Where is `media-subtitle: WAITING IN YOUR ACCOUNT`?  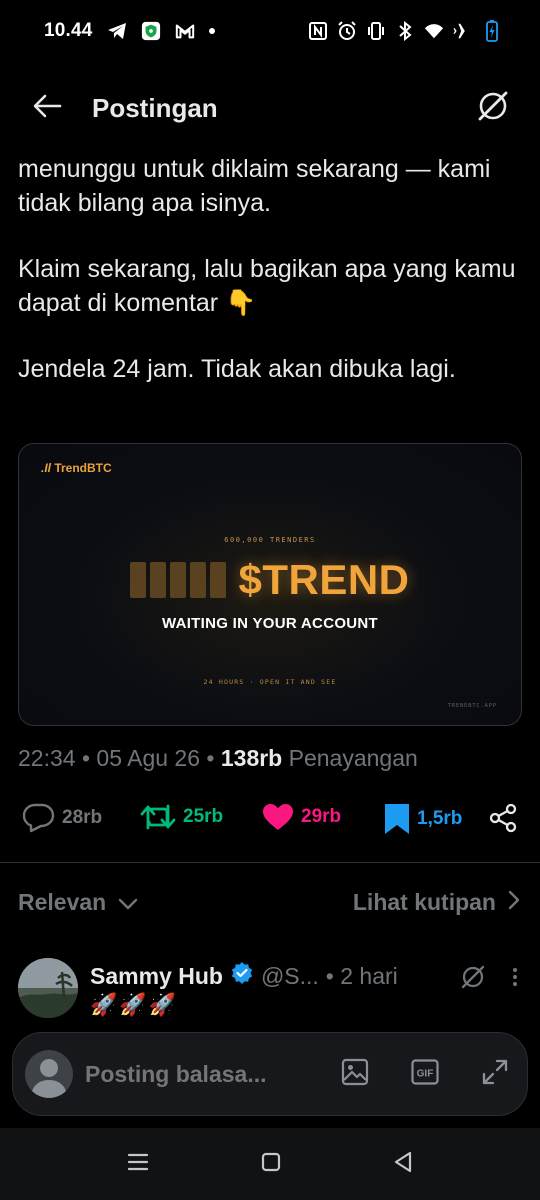
media-subtitle: WAITING IN YOUR ACCOUNT is located at coordinates (270, 623).